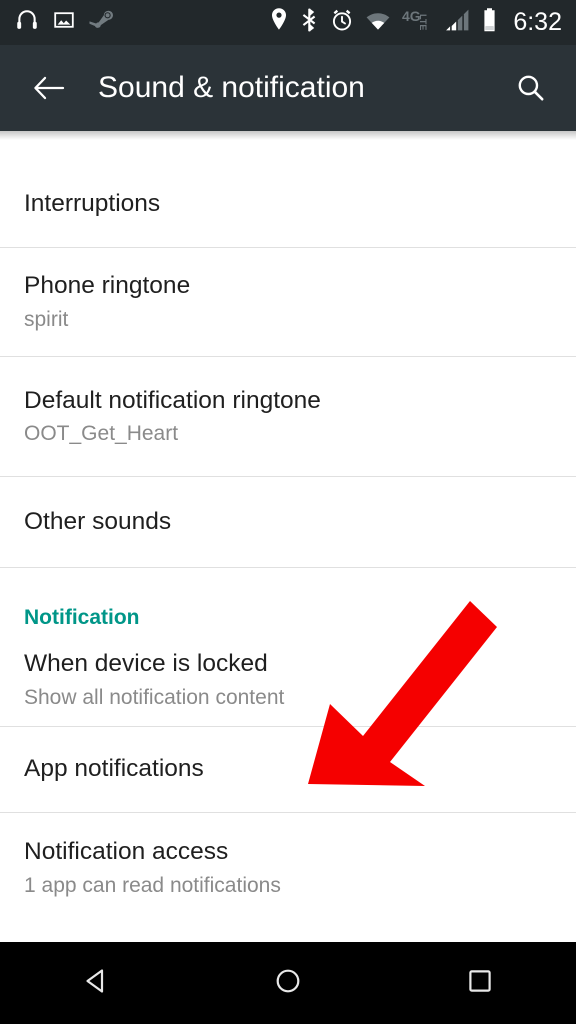  I want to click on status-bar-left-icons, so click(64, 22).